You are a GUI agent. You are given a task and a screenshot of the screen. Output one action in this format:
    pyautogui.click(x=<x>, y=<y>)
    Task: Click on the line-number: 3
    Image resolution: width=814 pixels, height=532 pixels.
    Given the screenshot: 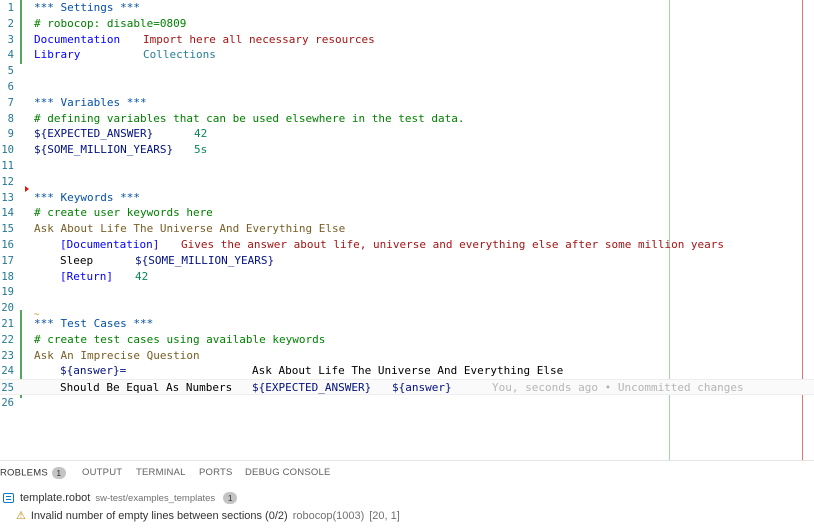 What is the action you would take?
    pyautogui.click(x=10, y=39)
    